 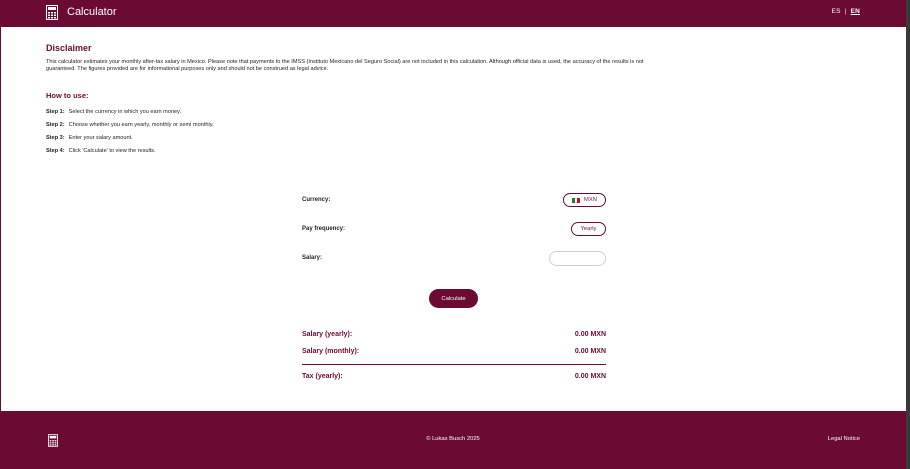 What do you see at coordinates (590, 376) in the screenshot?
I see `result-tax-value: 0.00 MXN` at bounding box center [590, 376].